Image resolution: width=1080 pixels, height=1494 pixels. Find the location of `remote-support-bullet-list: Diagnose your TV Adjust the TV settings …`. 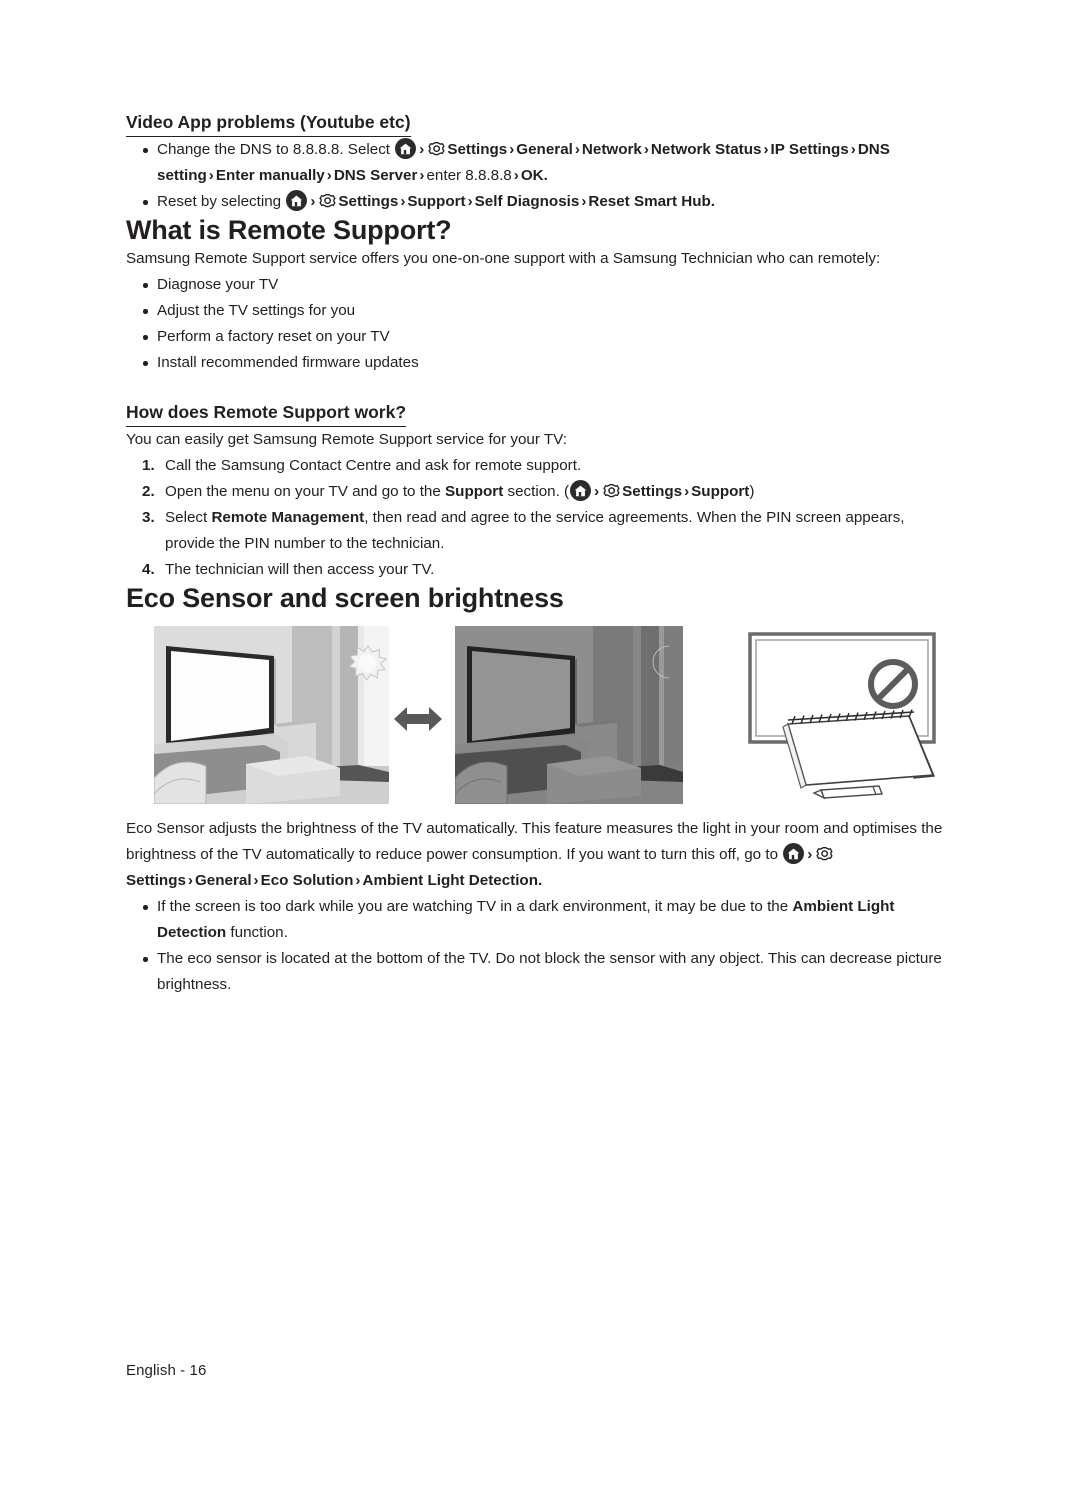

remote-support-bullet-list: Diagnose your TV Adjust the TV settings … is located at coordinates (541, 324).